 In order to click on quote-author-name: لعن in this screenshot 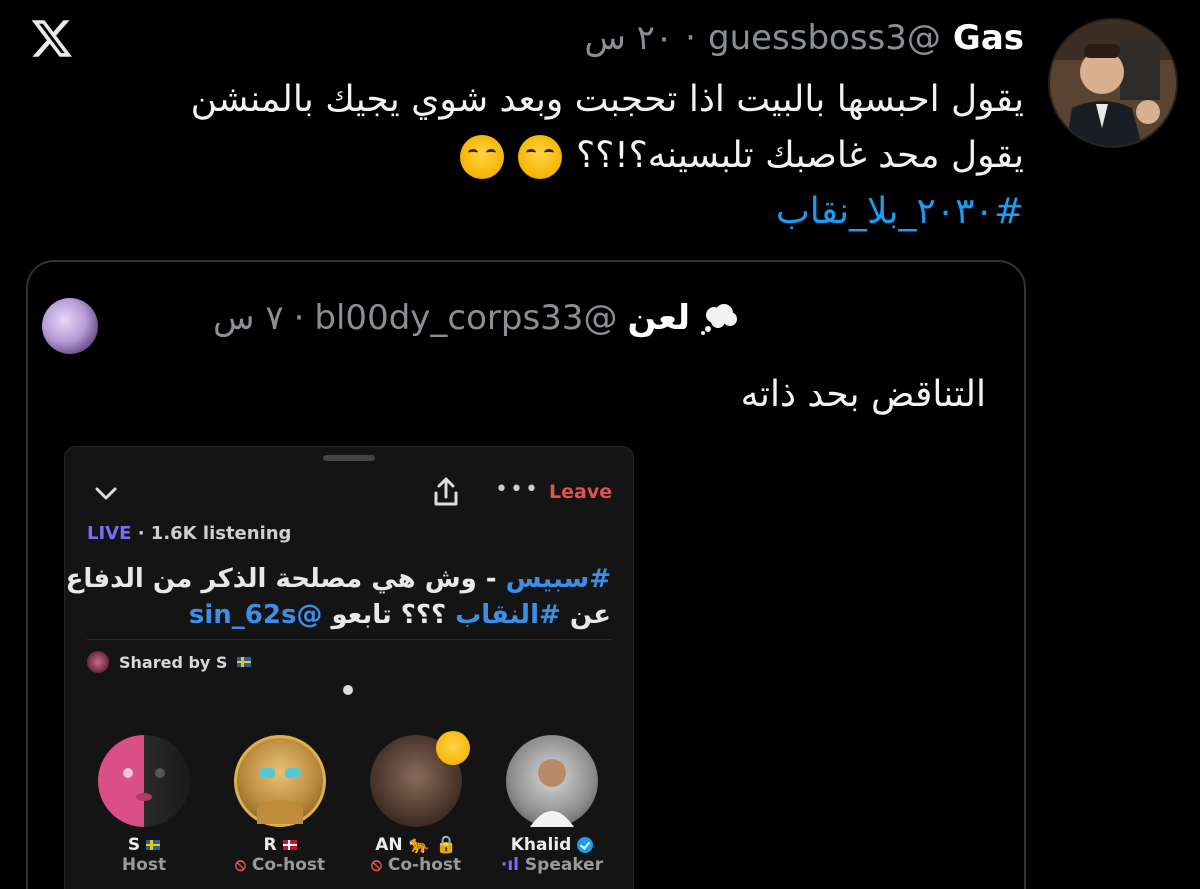, I will do `click(658, 318)`.